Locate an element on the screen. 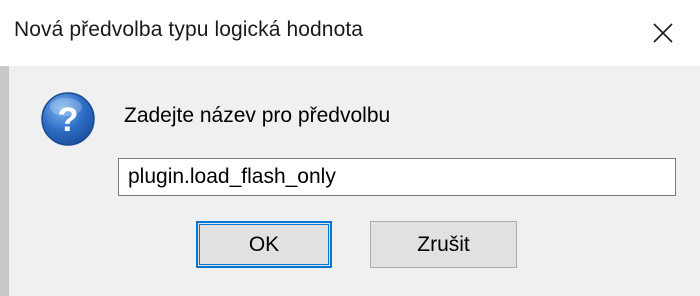  preference-name-input is located at coordinates (397, 177).